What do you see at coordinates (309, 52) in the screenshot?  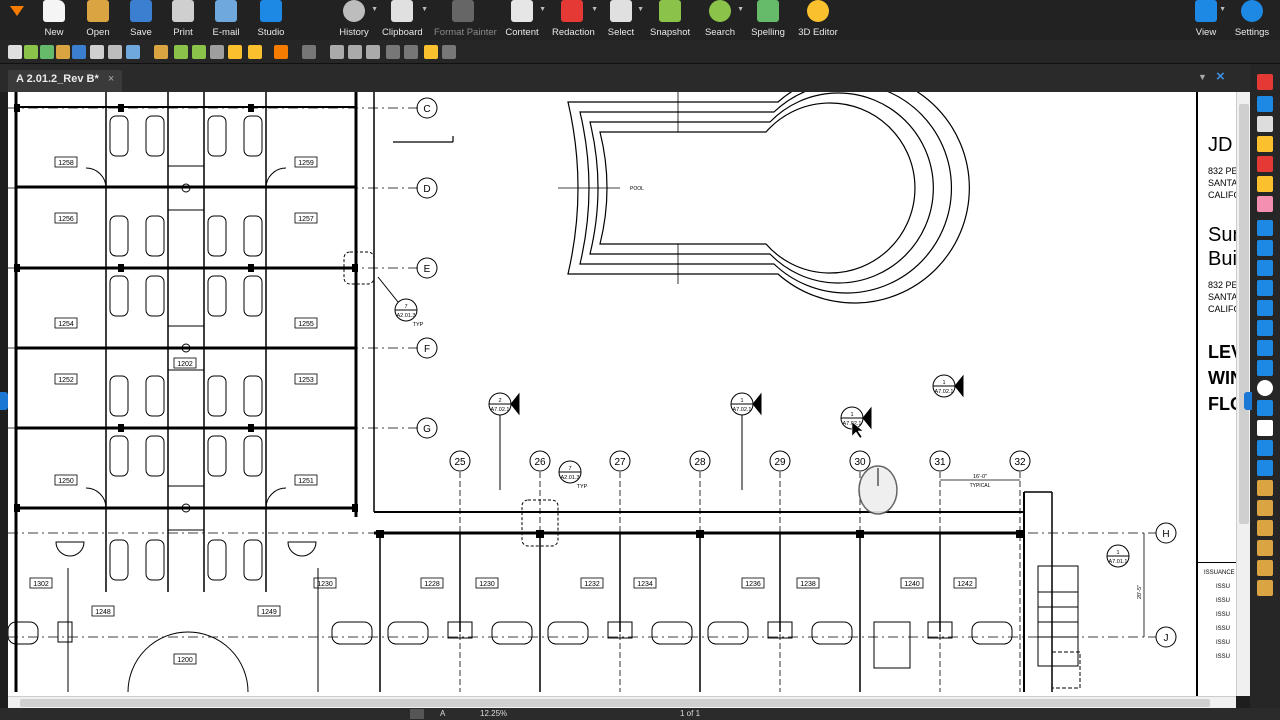 I see `redo-icon` at bounding box center [309, 52].